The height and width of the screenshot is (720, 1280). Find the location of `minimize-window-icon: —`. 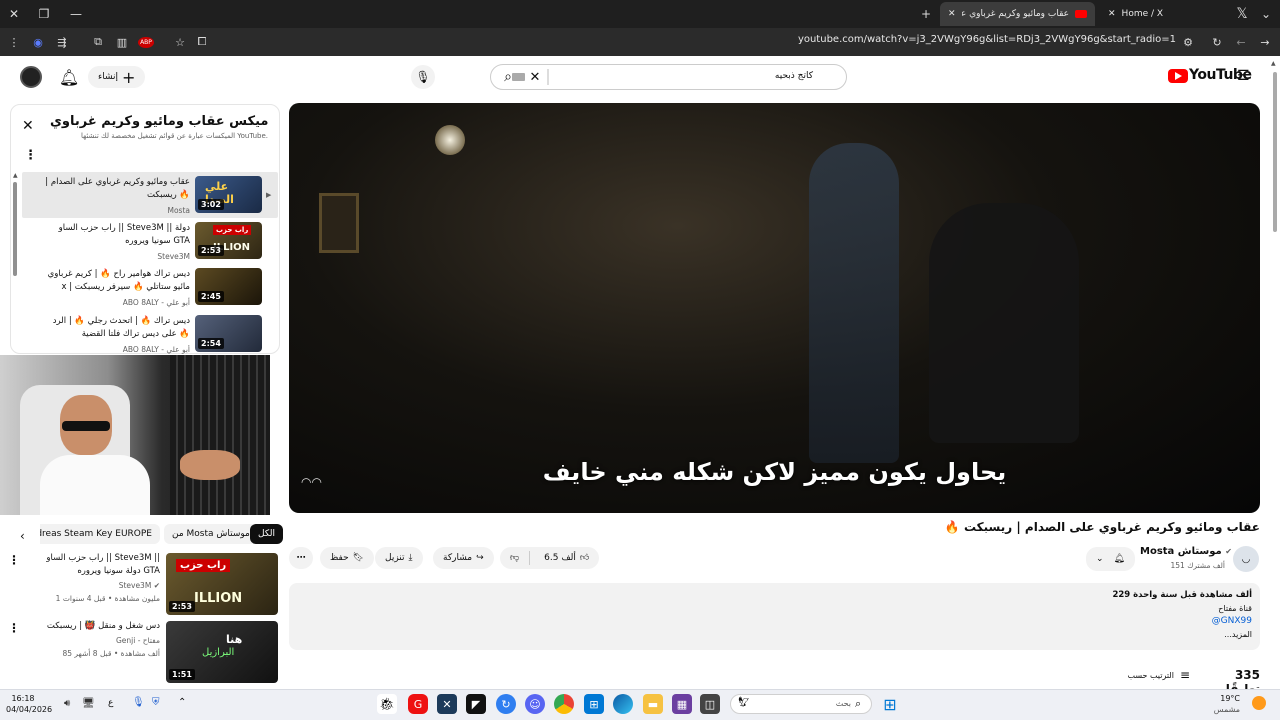

minimize-window-icon: — is located at coordinates (76, 14).